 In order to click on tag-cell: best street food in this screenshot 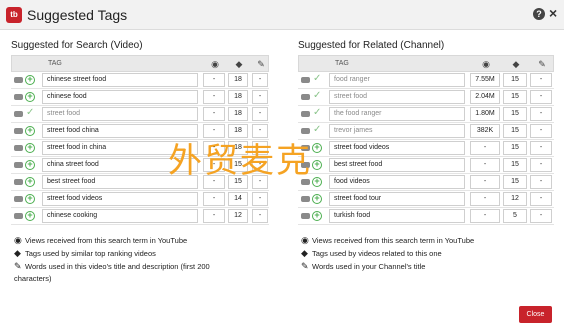, I will do `click(397, 165)`.